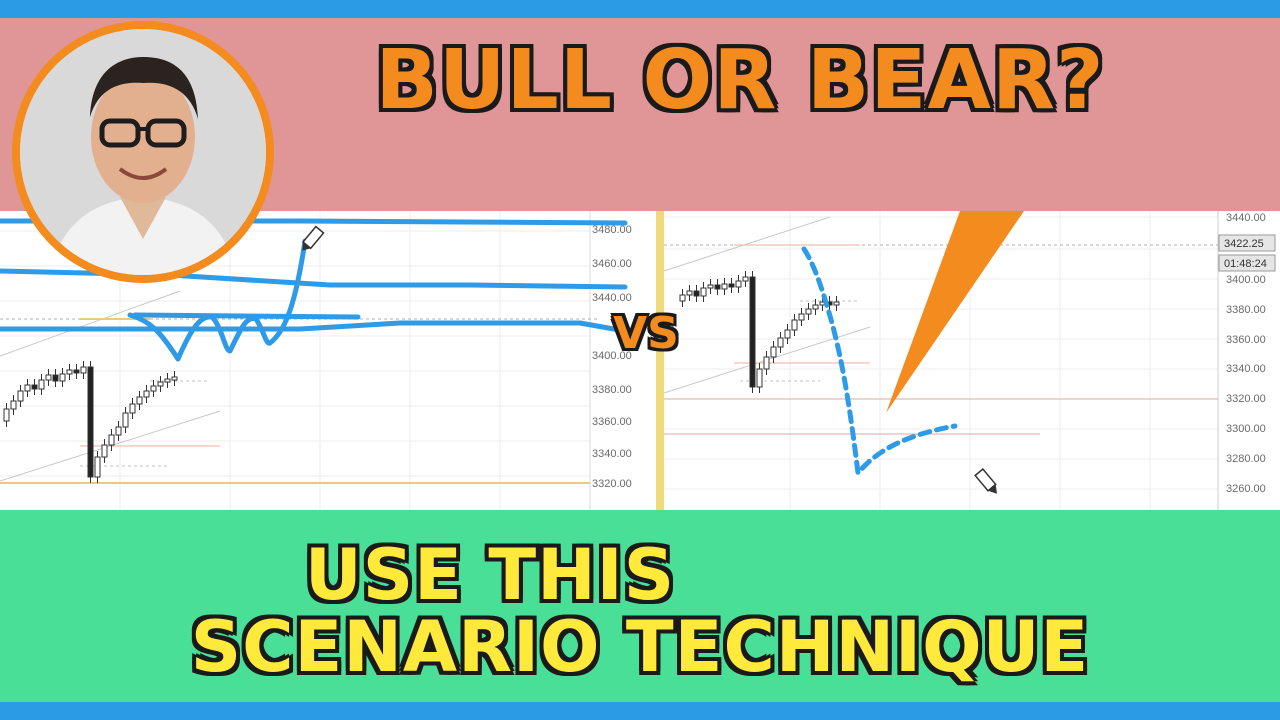  Describe the element at coordinates (1246, 459) in the screenshot. I see `price-tick: 3280.00` at that location.